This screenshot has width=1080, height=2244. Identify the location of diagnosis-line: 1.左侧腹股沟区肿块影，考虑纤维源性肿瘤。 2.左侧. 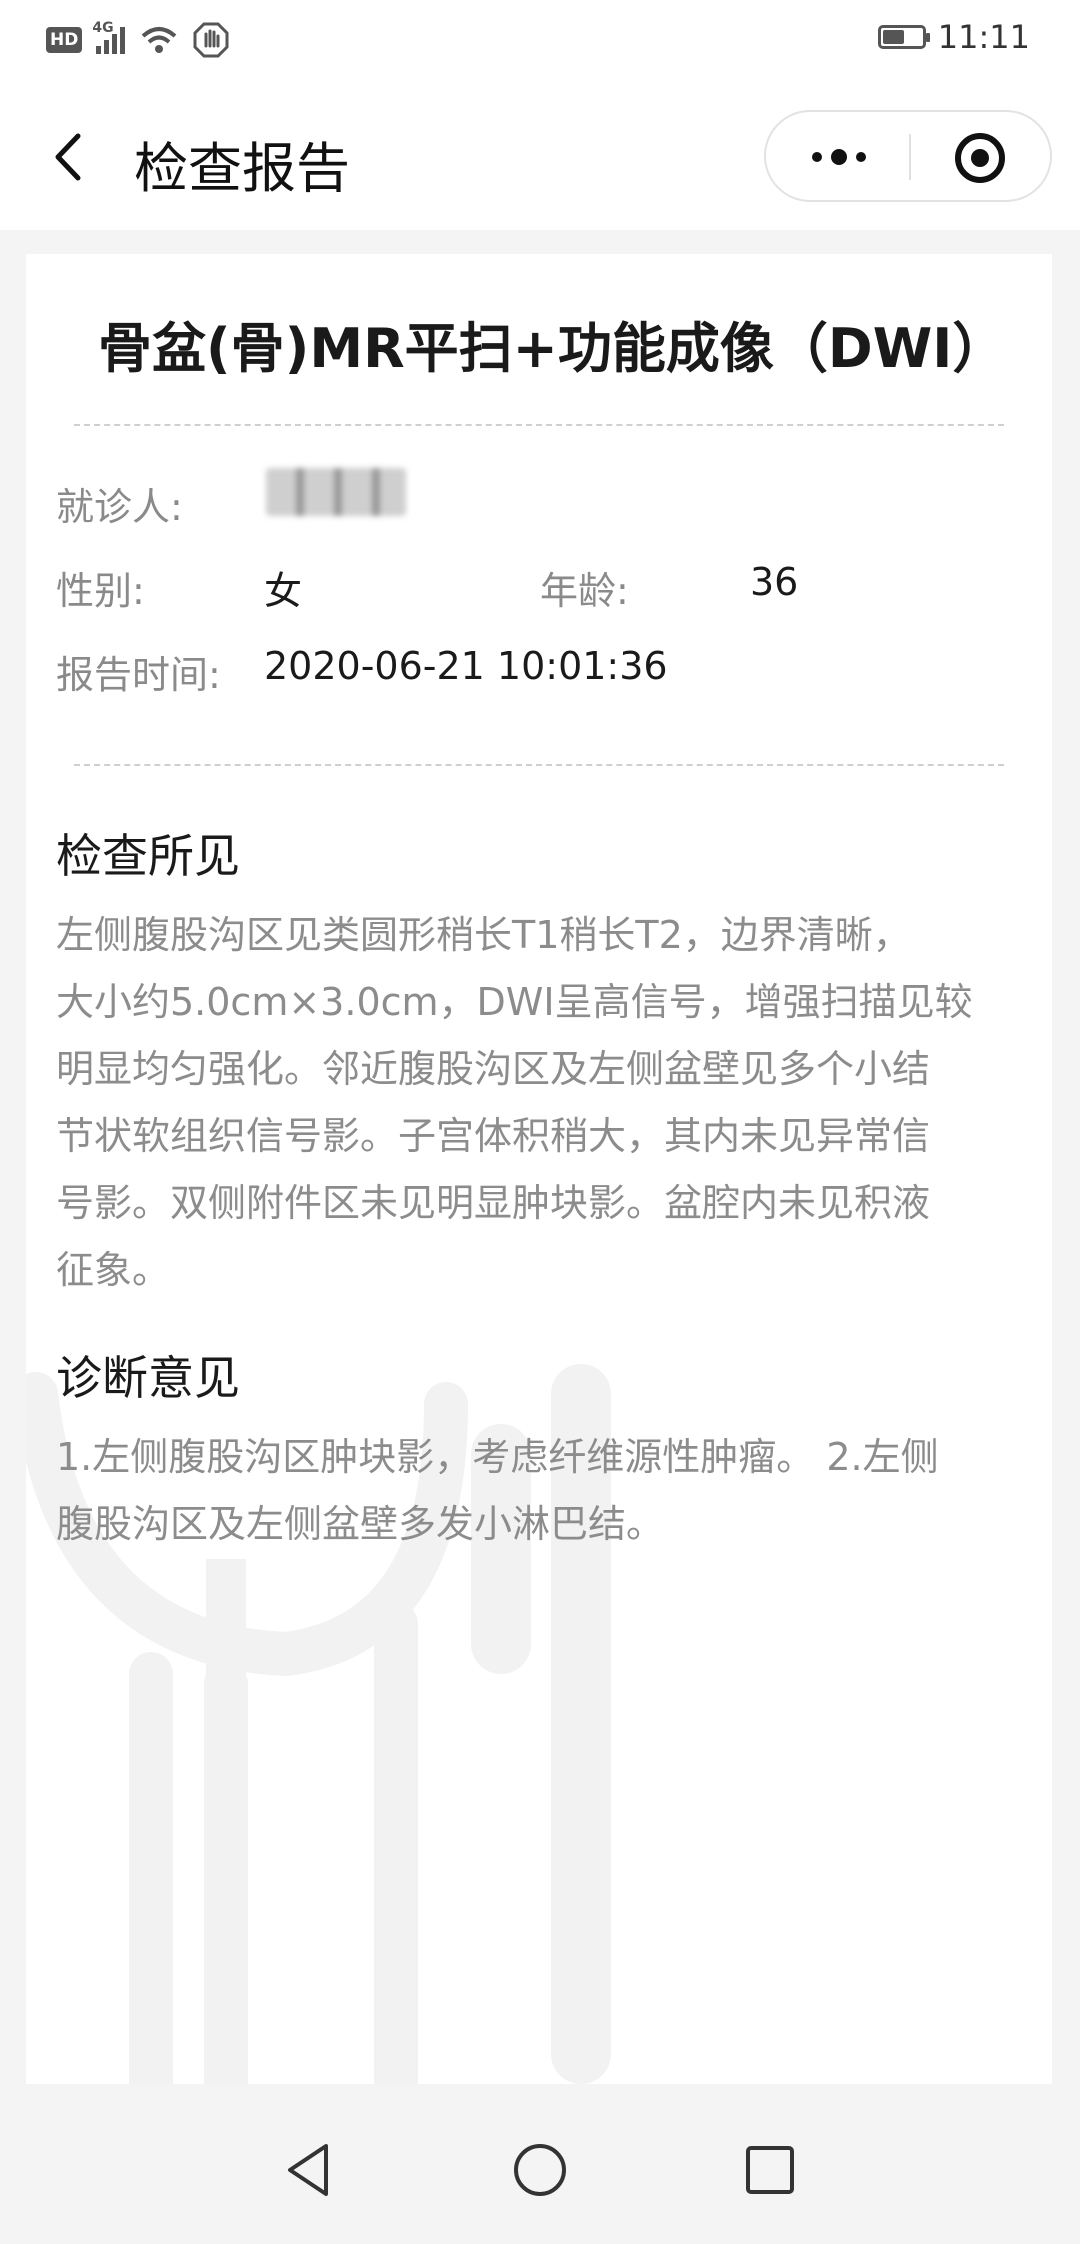
(497, 1457).